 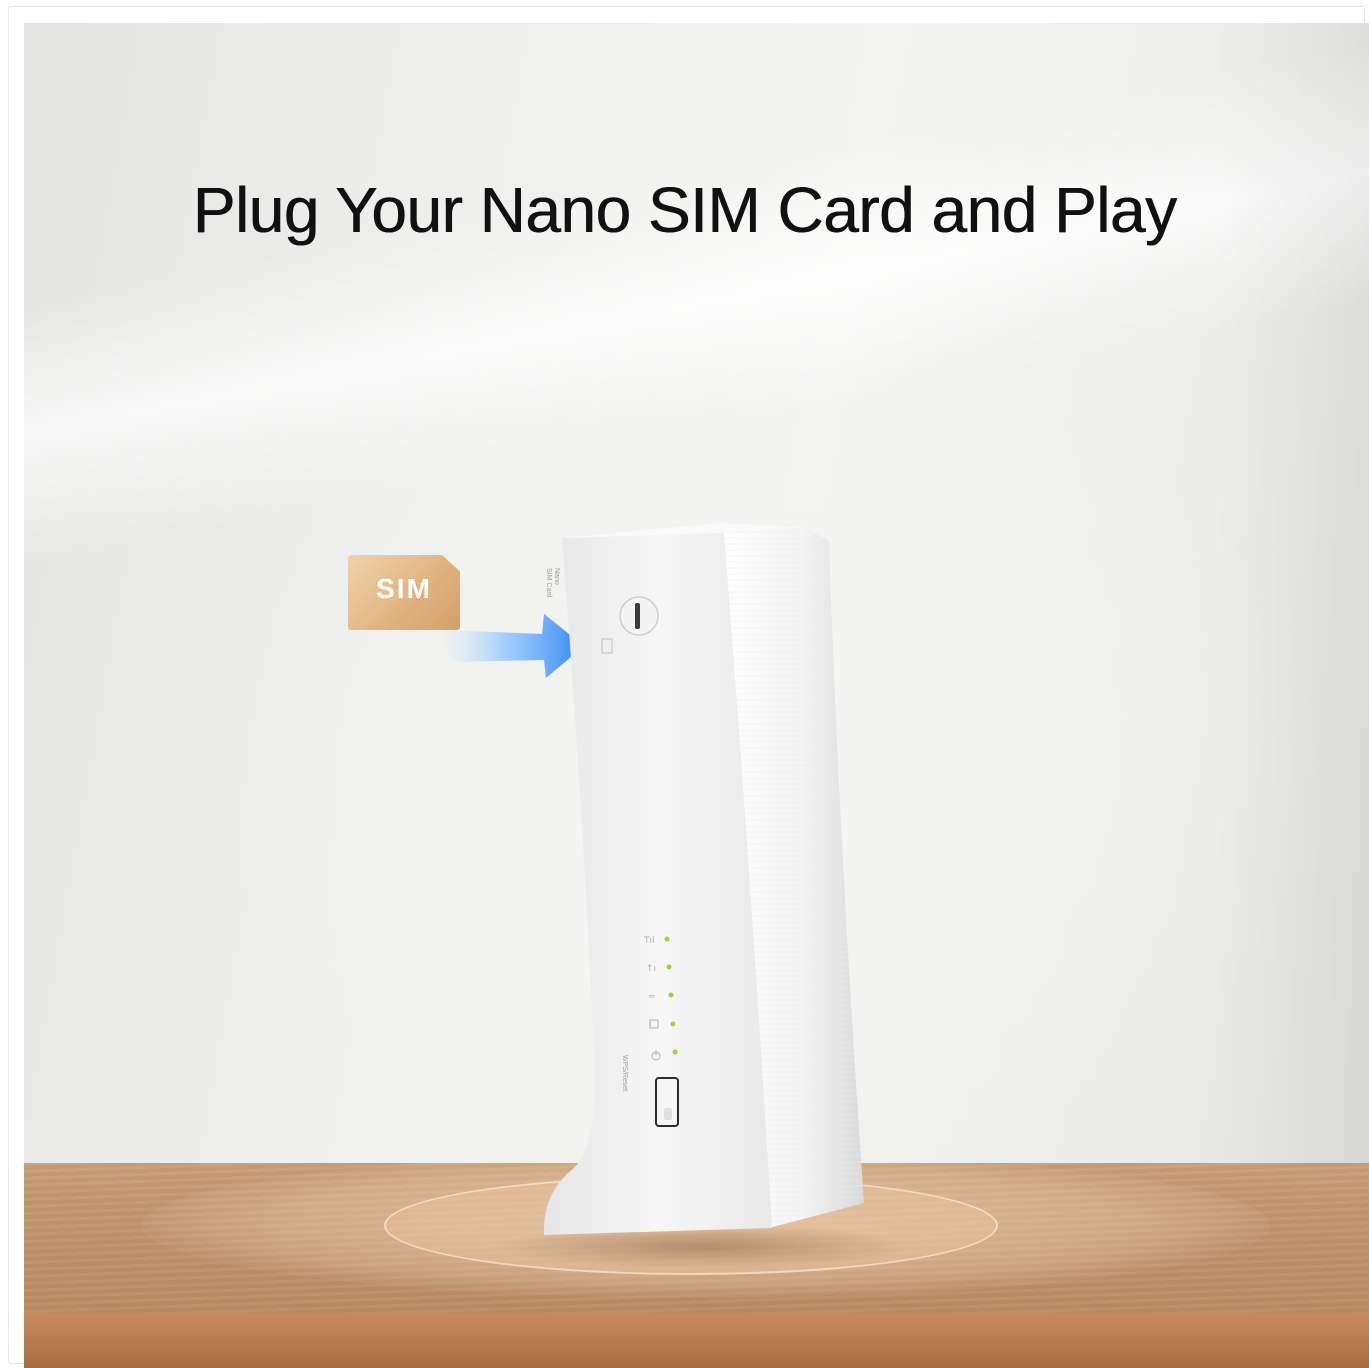 What do you see at coordinates (703, 879) in the screenshot?
I see `router-device: Tıl ↑ı ≈` at bounding box center [703, 879].